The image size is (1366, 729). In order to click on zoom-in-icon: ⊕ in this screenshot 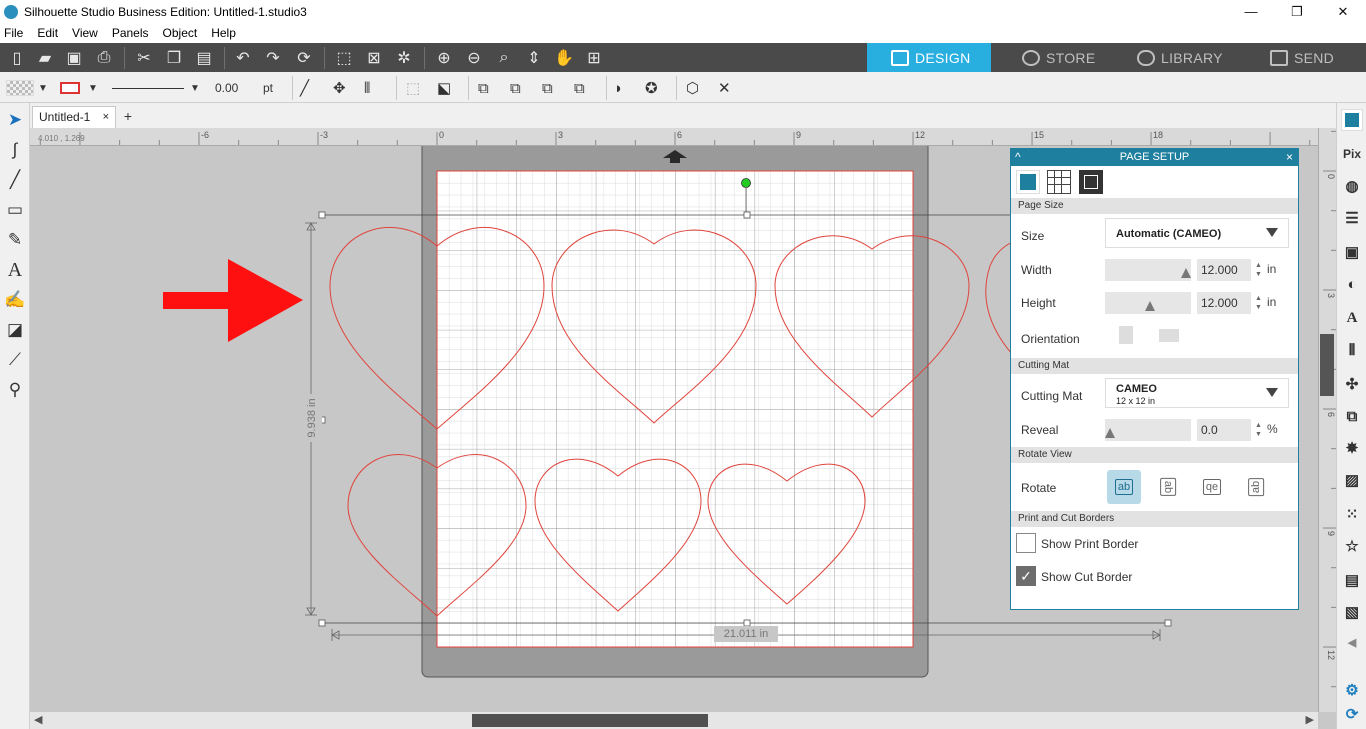, I will do `click(444, 58)`.